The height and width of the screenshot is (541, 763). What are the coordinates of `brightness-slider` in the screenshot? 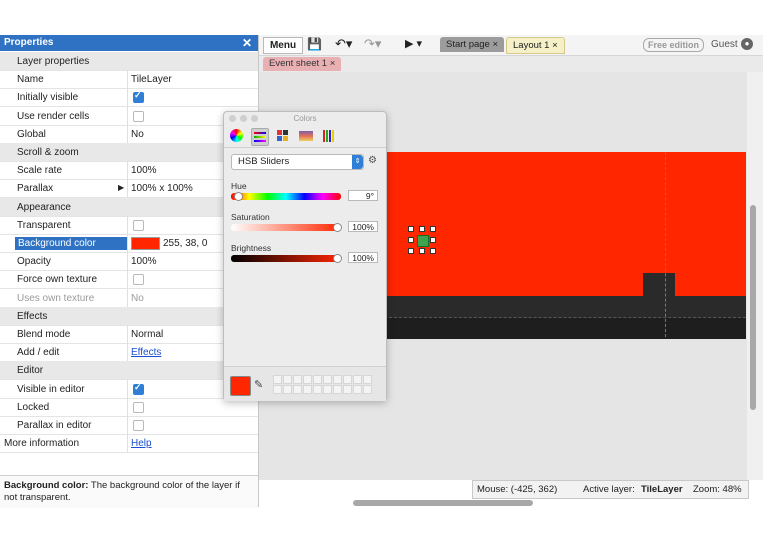 It's located at (286, 258).